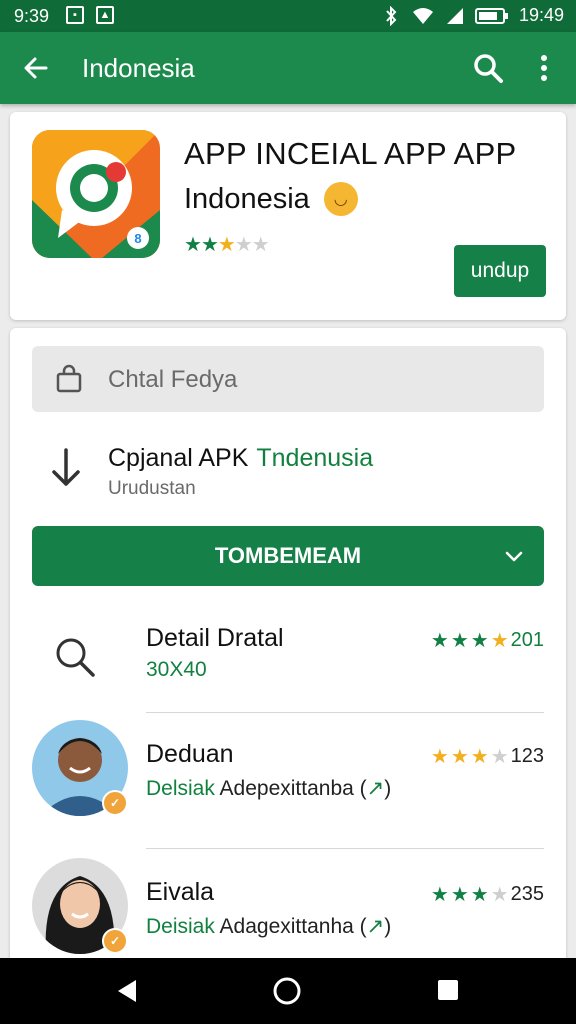 The image size is (576, 1024). Describe the element at coordinates (152, 488) in the screenshot. I see `download-subtitle: Urudustan` at that location.